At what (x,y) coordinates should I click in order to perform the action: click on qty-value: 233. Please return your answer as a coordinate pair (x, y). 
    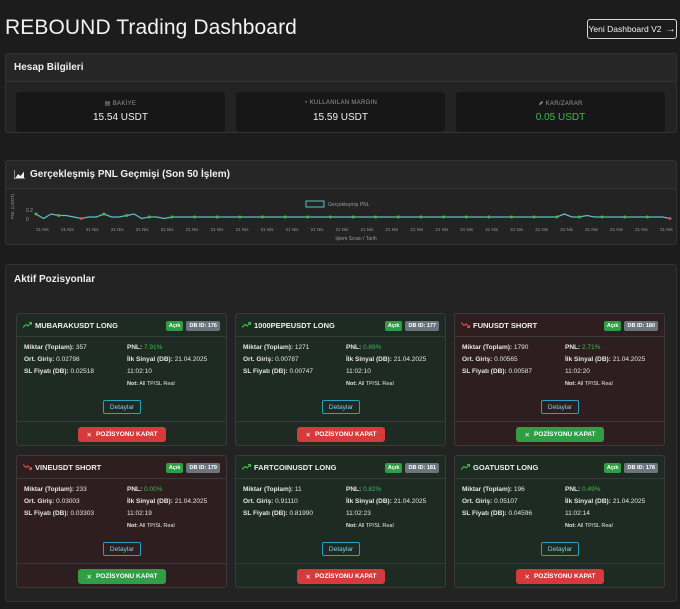
    Looking at the image, I should click on (81, 489).